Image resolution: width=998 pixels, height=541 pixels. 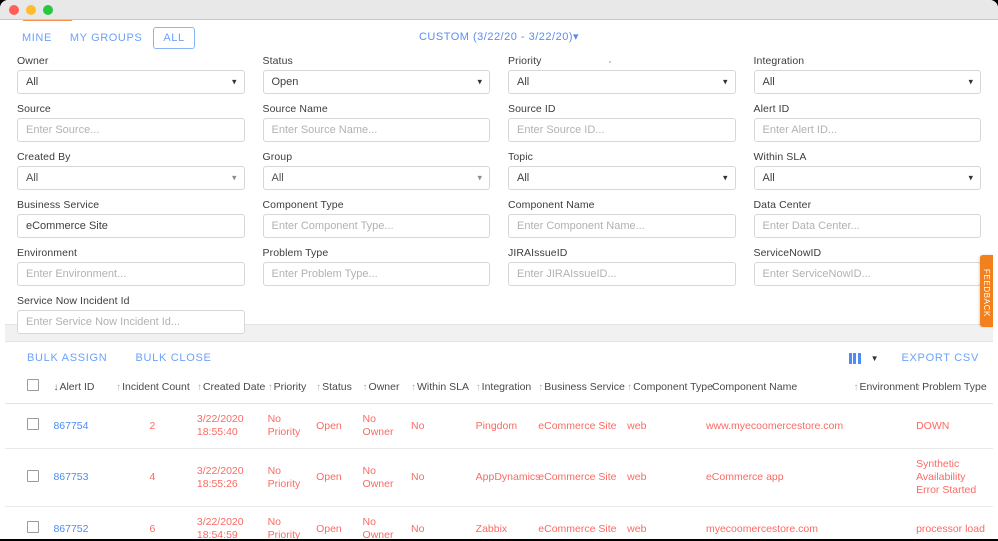 I want to click on cell-environment, so click(x=881, y=426).